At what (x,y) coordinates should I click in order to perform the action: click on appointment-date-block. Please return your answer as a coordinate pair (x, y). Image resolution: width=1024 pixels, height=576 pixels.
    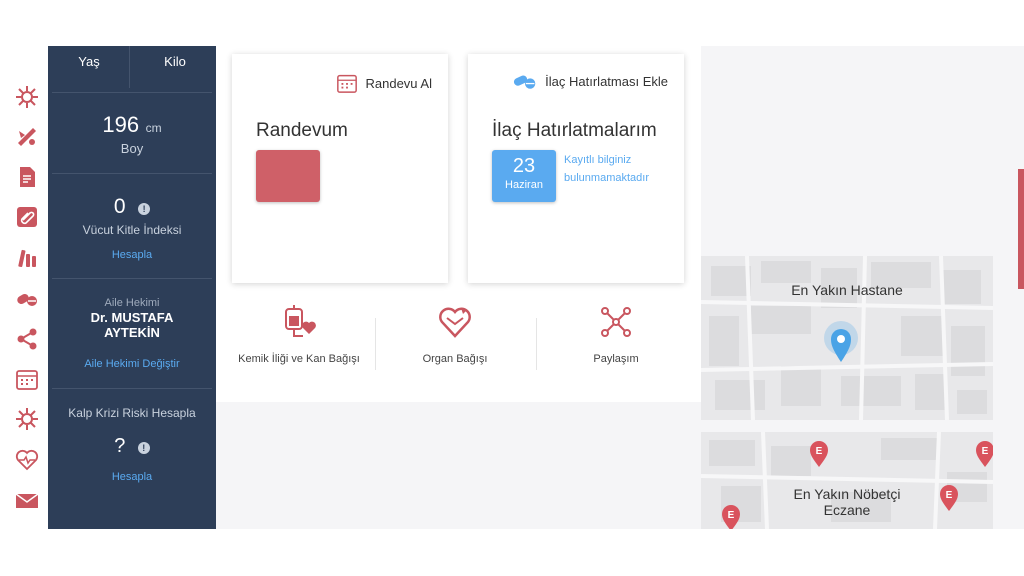
    Looking at the image, I should click on (288, 176).